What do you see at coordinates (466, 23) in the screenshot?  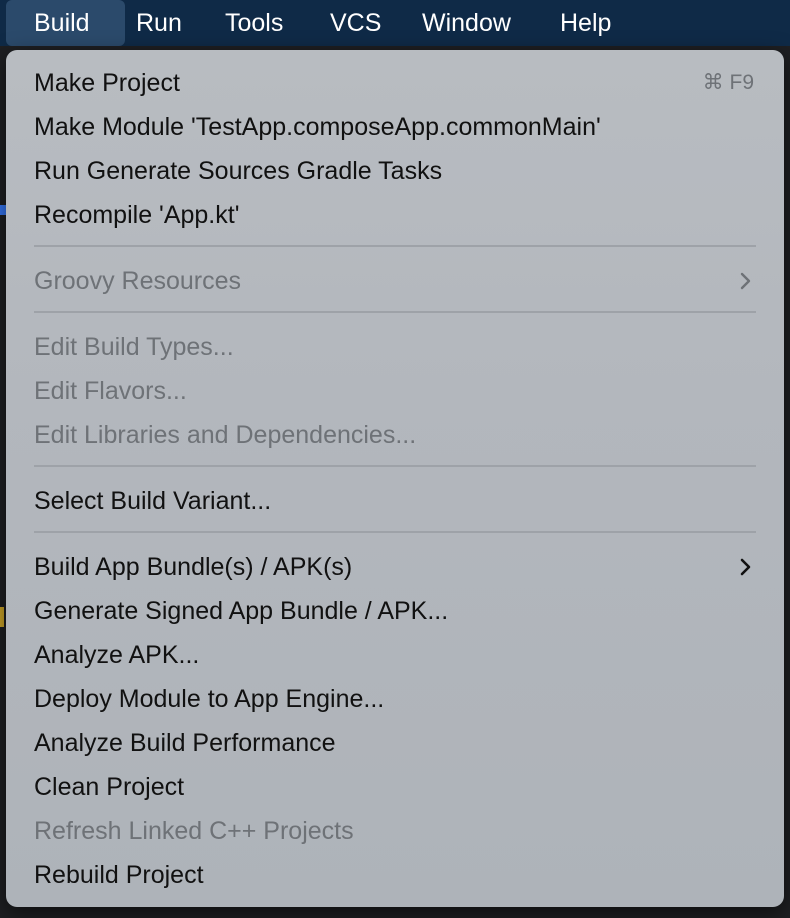 I see `menubar-window: Window` at bounding box center [466, 23].